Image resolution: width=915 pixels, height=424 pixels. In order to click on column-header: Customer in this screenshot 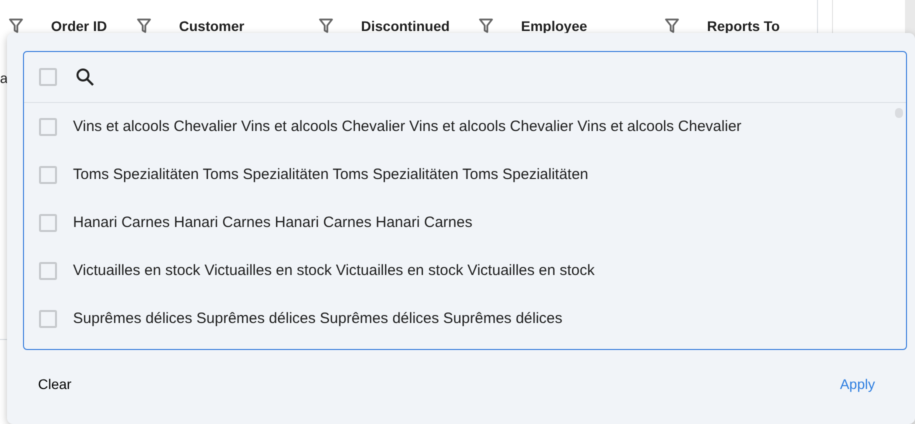, I will do `click(211, 26)`.